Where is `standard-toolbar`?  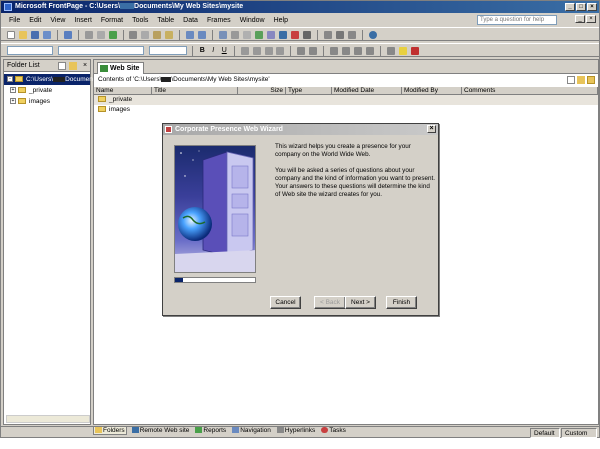 standard-toolbar is located at coordinates (300, 34).